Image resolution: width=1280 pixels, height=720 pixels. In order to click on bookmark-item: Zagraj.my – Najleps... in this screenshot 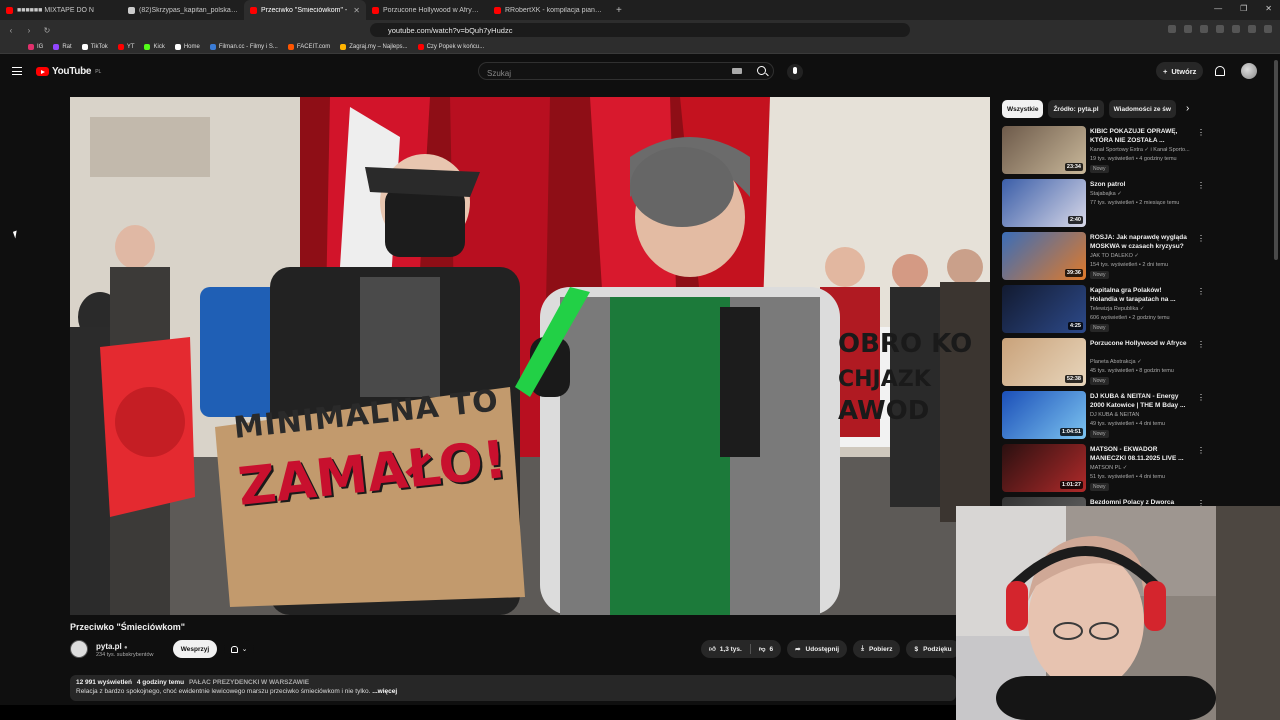, I will do `click(374, 46)`.